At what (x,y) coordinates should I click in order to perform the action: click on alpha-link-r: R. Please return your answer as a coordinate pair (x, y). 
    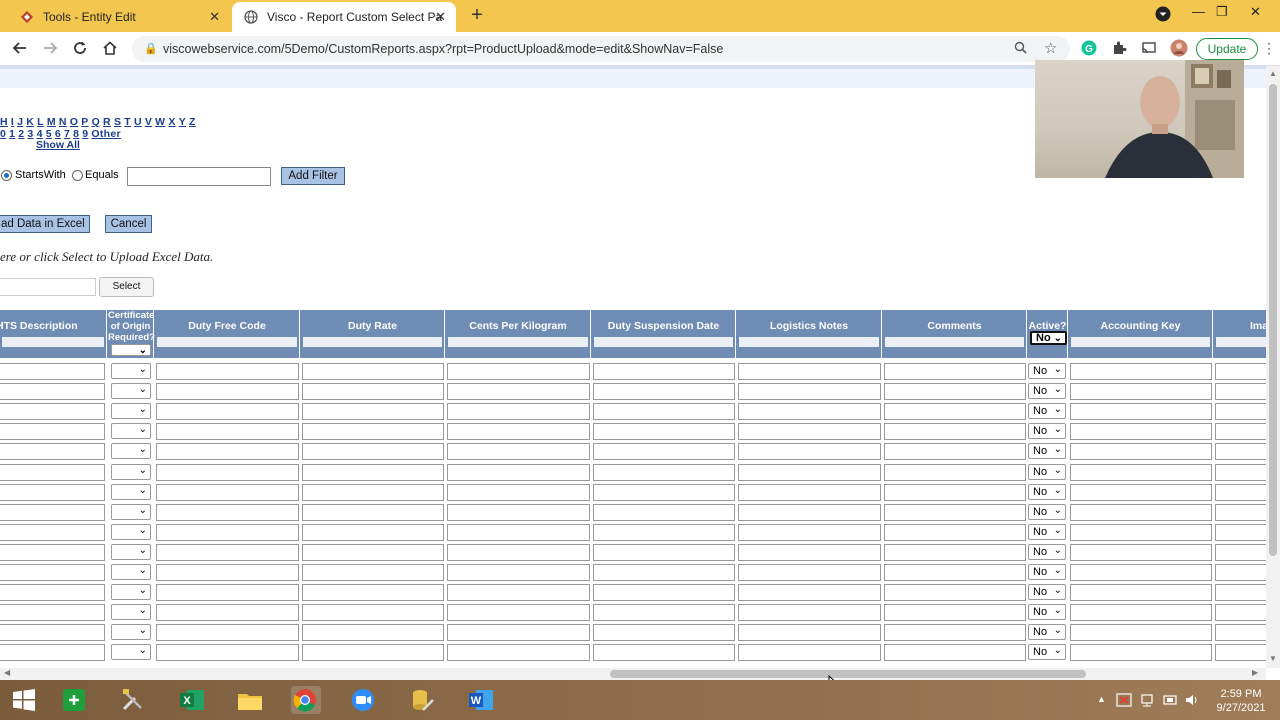
    Looking at the image, I should click on (107, 122).